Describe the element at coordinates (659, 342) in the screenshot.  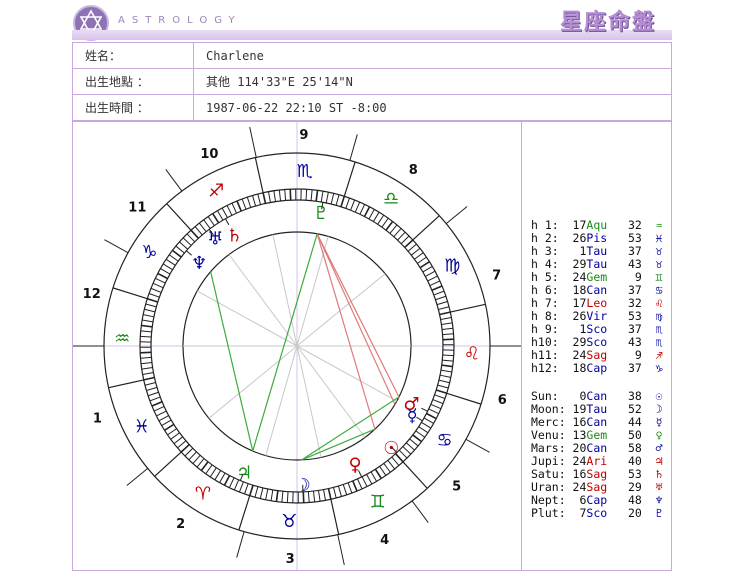
I see `house-cusp-glyph-icon: ♏` at that location.